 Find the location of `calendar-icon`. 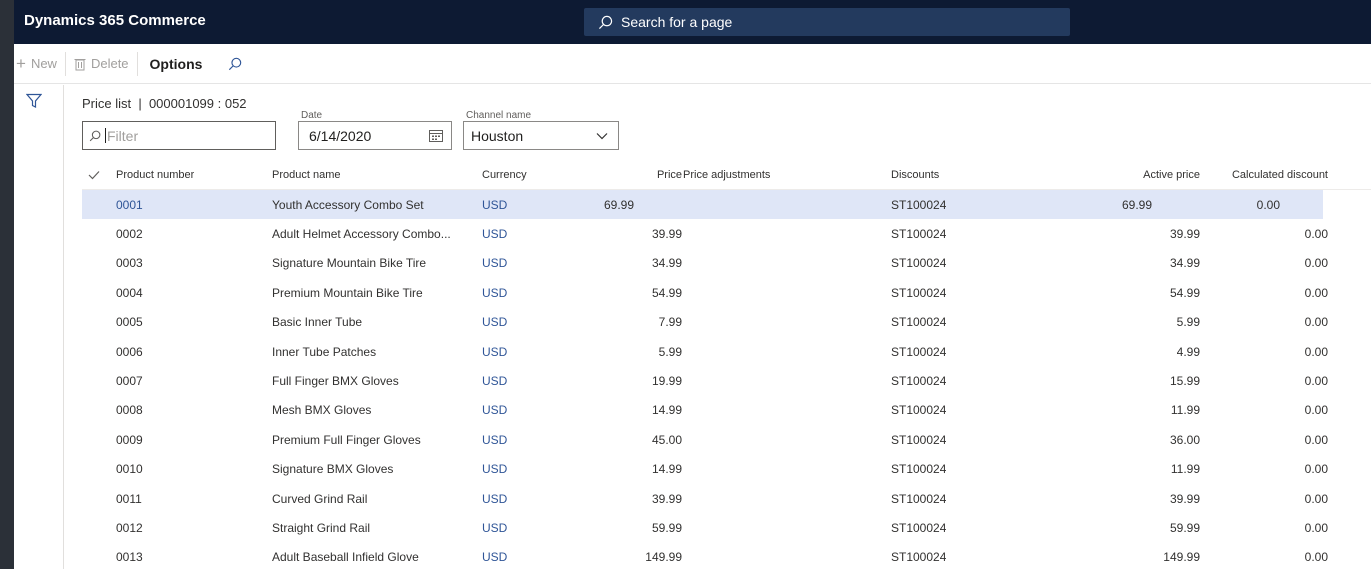

calendar-icon is located at coordinates (436, 135).